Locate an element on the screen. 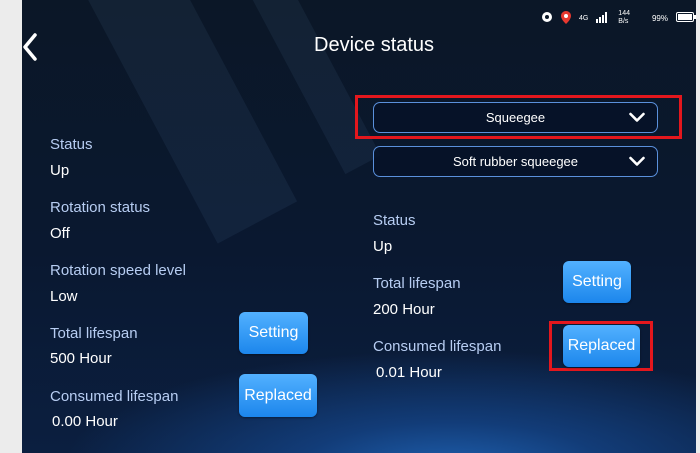  status-value: Up is located at coordinates (60, 170).